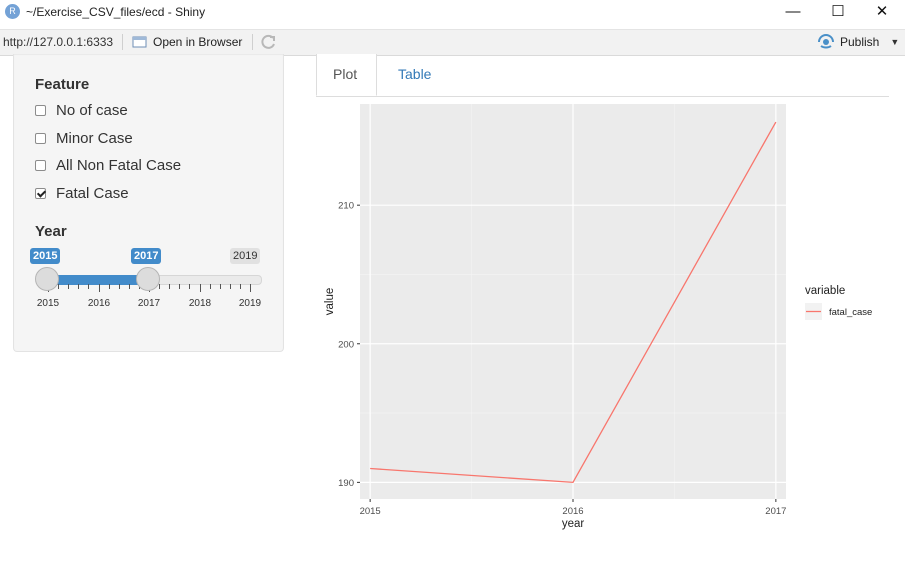  I want to click on x-tick-label: 2017, so click(775, 511).